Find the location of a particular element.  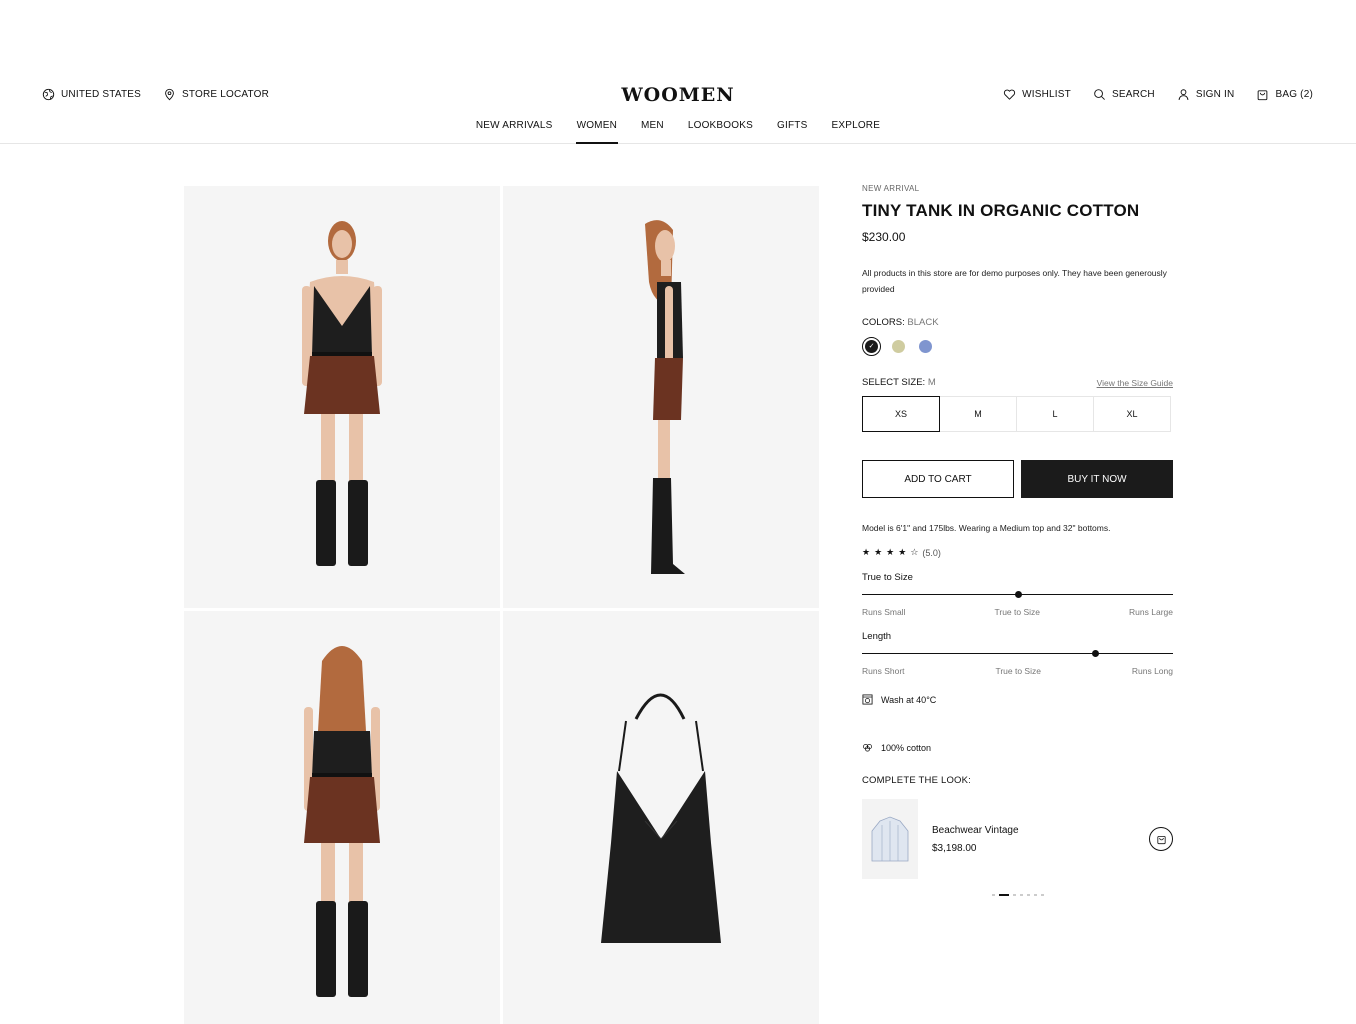

new-arrival-tag: NEW ARRIVAL is located at coordinates (891, 188).